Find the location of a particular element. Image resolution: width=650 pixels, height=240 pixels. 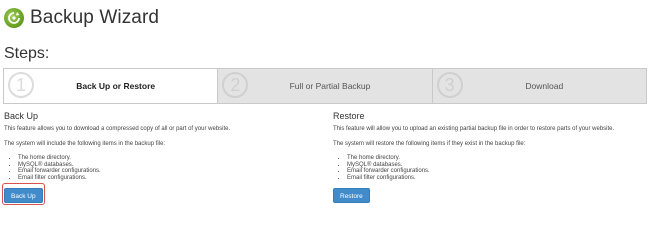

step-label: Back Up or Restore is located at coordinates (116, 86).